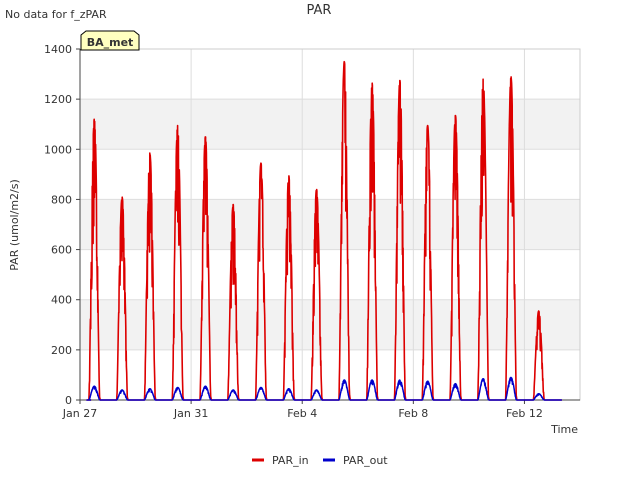 The height and width of the screenshot is (480, 640). What do you see at coordinates (61, 350) in the screenshot?
I see `y-tick-label: 200` at bounding box center [61, 350].